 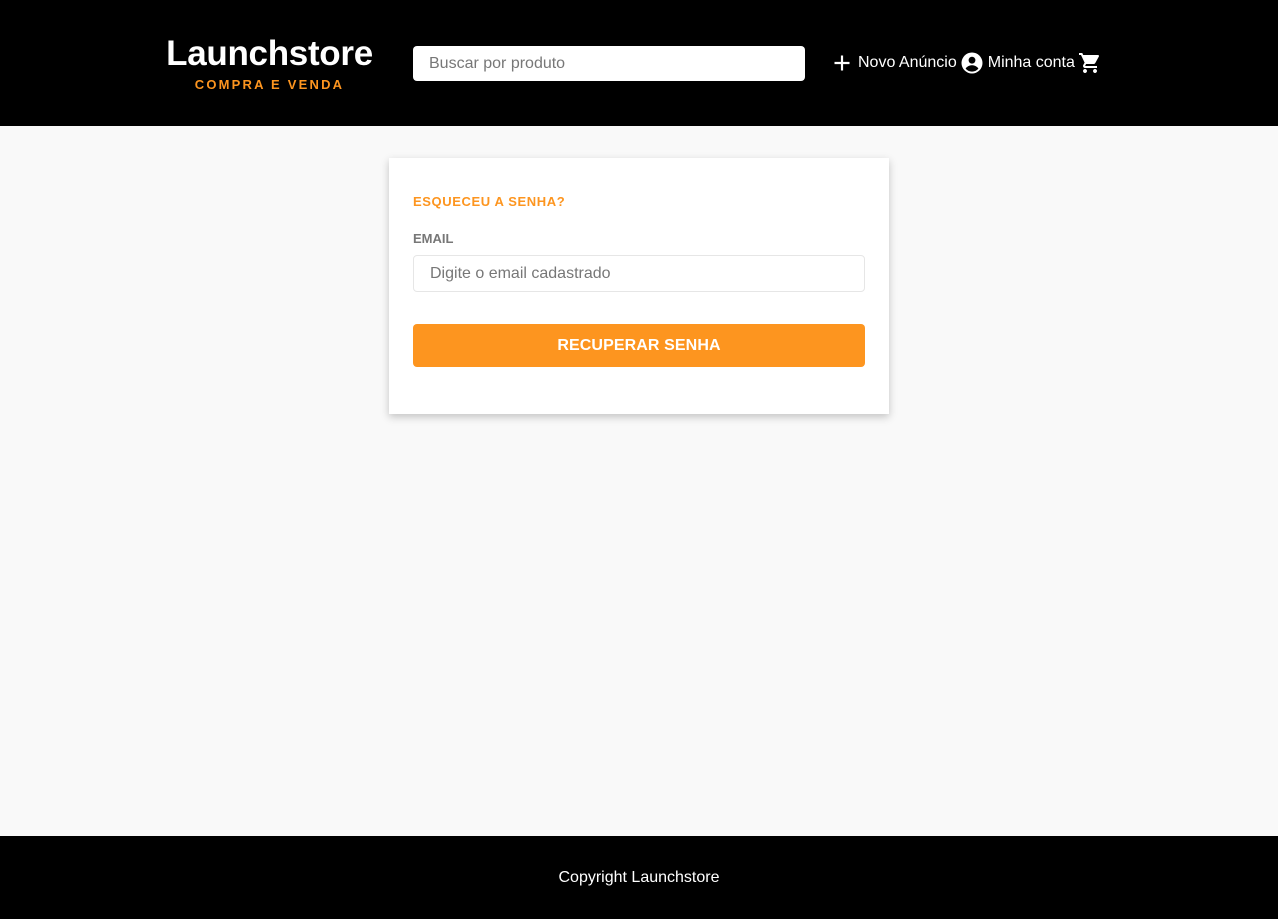 I want to click on search-input, so click(x=609, y=63).